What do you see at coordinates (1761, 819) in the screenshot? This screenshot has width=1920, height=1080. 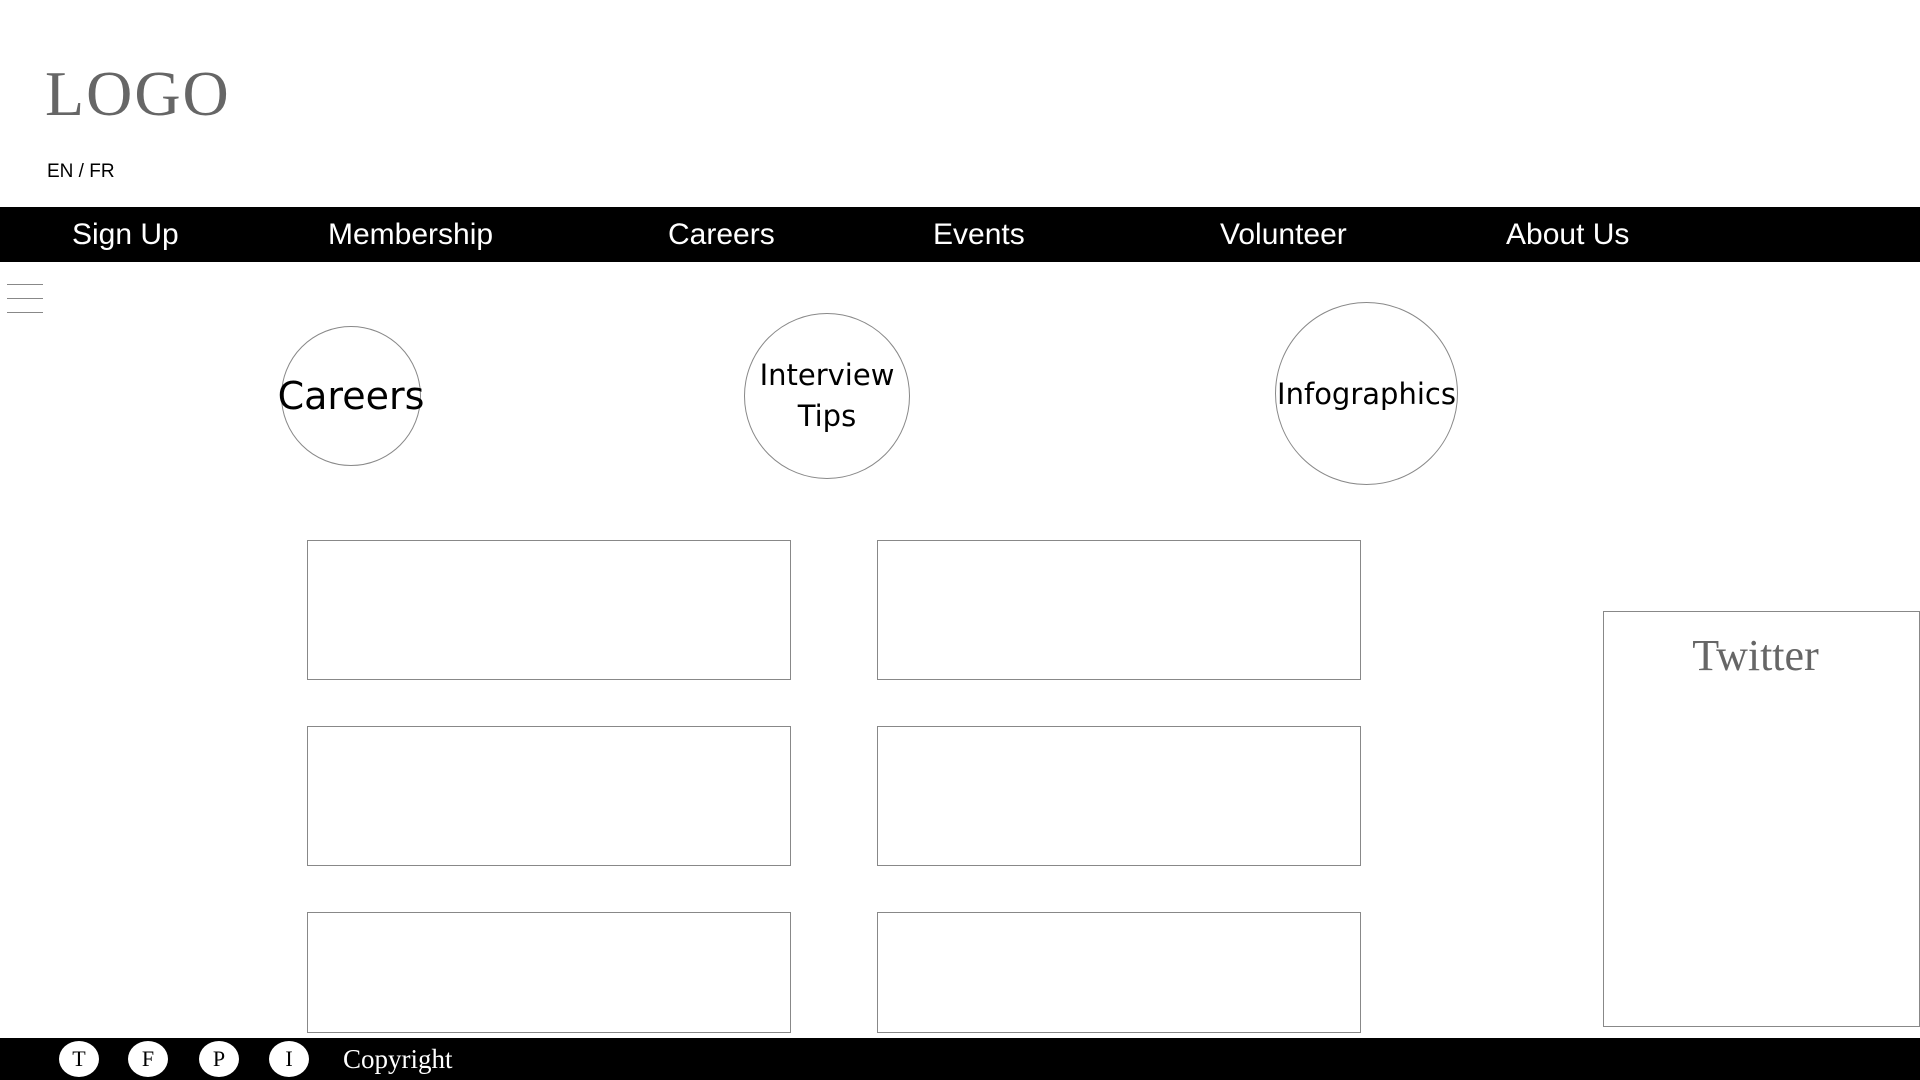 I see `twitter-feed: Twitter` at bounding box center [1761, 819].